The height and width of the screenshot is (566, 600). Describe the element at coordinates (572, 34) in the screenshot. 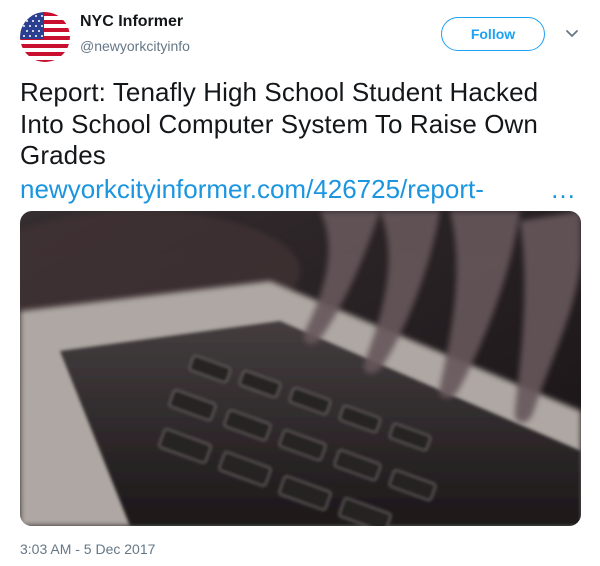

I see `chevron-down-icon` at that location.